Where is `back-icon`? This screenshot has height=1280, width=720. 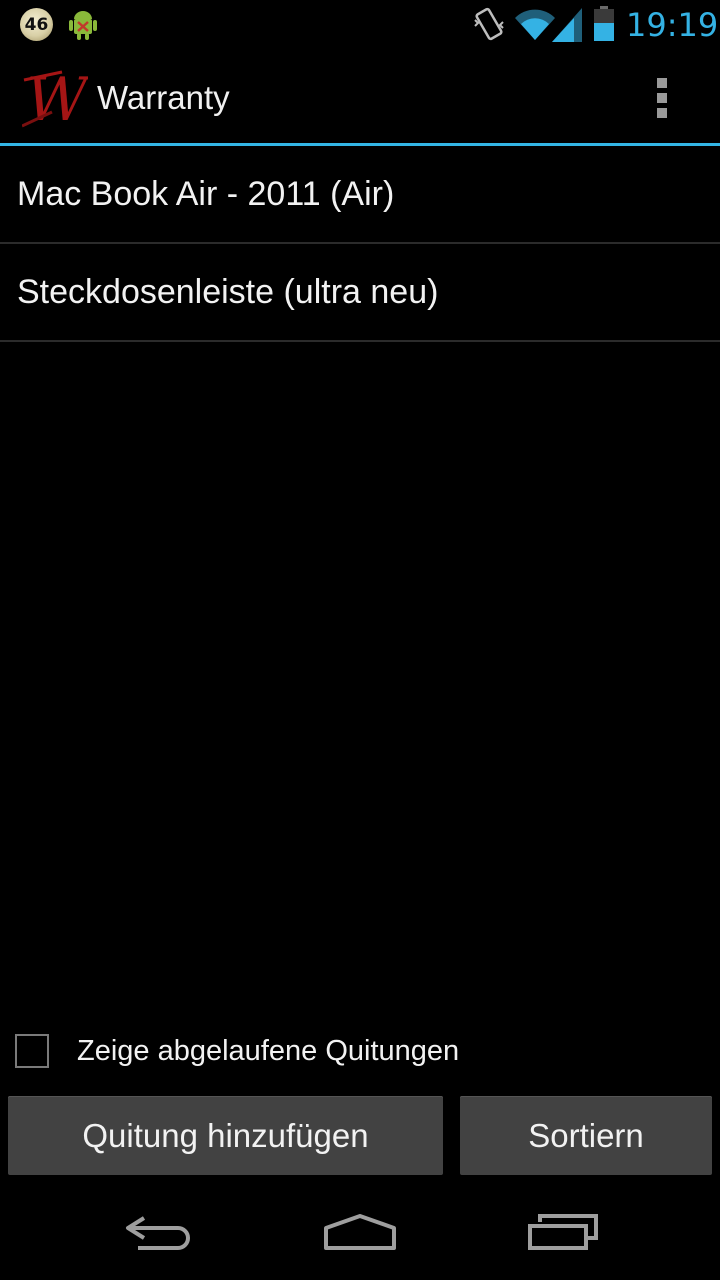 back-icon is located at coordinates (159, 1232).